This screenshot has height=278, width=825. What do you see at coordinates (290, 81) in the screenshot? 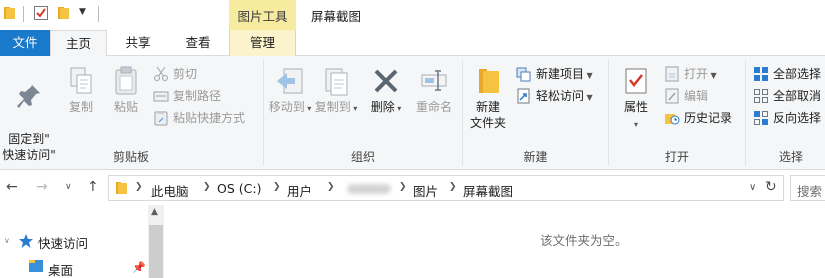
I see `move-to-icon` at bounding box center [290, 81].